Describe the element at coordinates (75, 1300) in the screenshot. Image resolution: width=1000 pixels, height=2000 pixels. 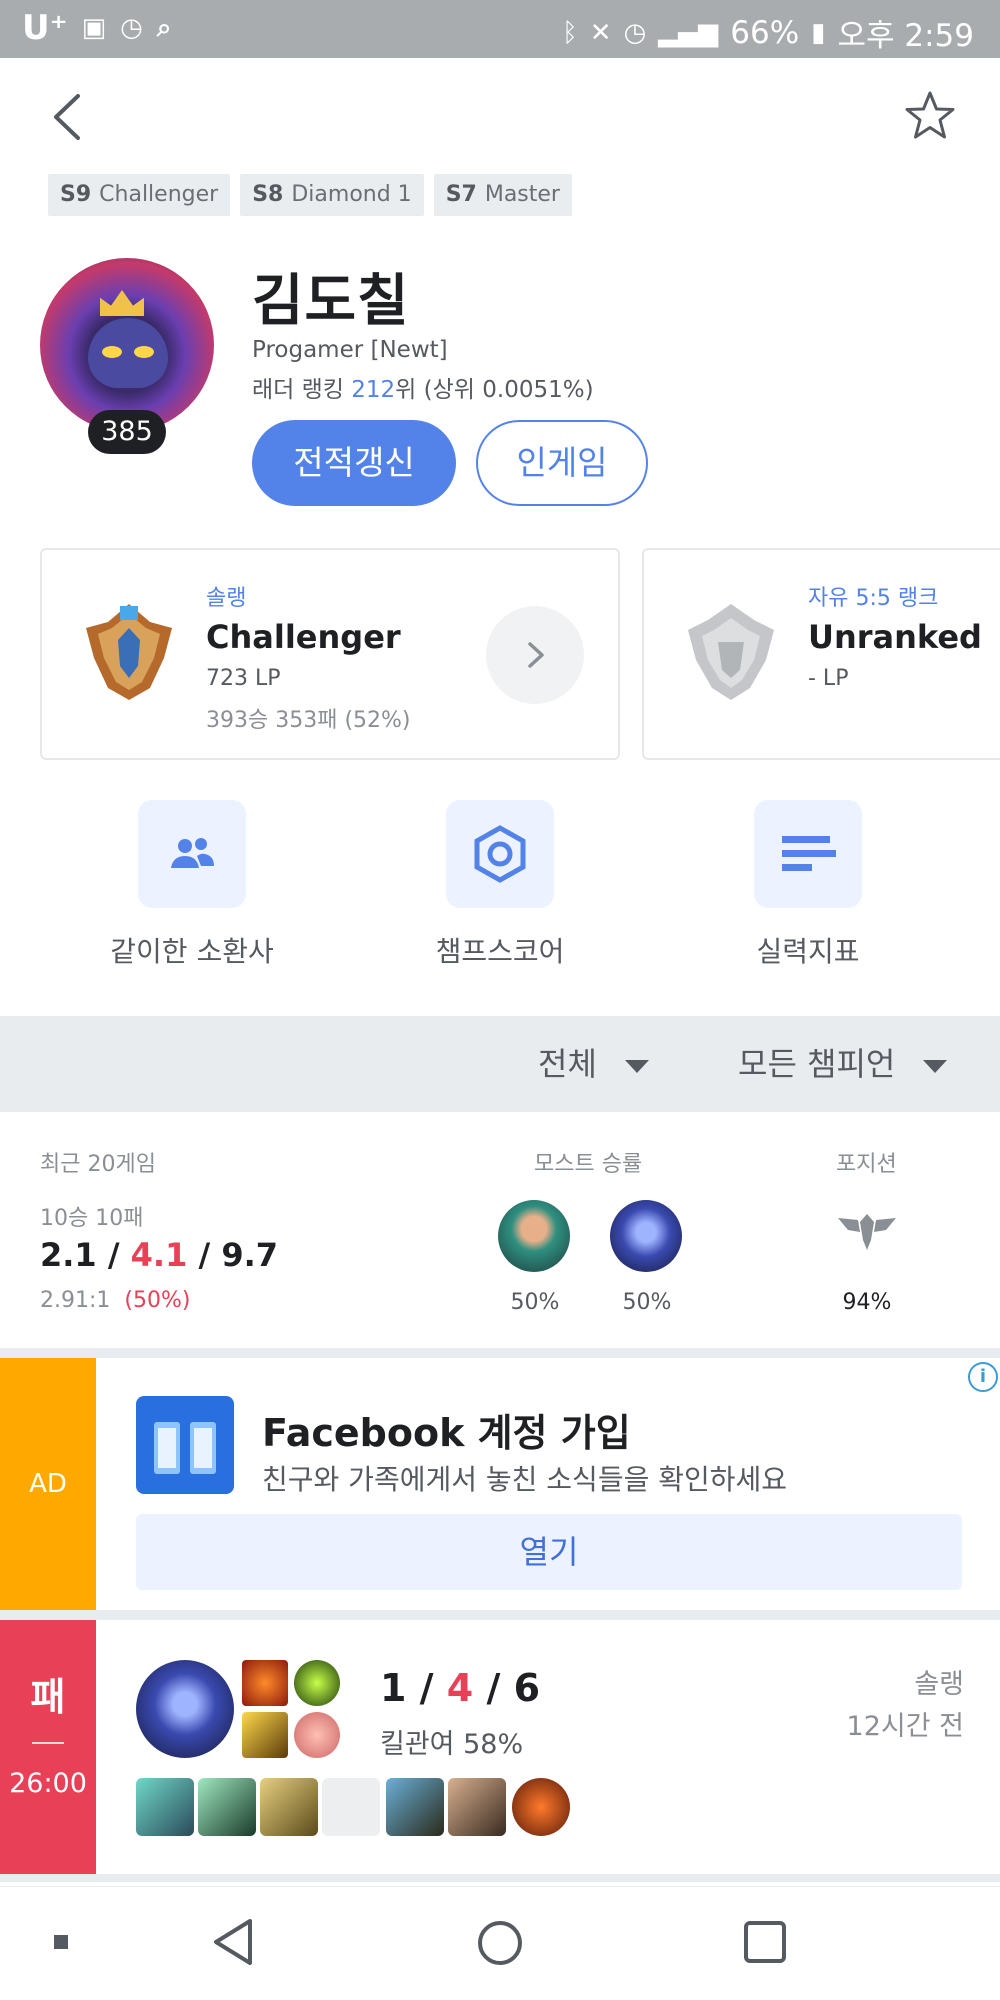
I see `kda-ratio-value: 2.91:1` at that location.